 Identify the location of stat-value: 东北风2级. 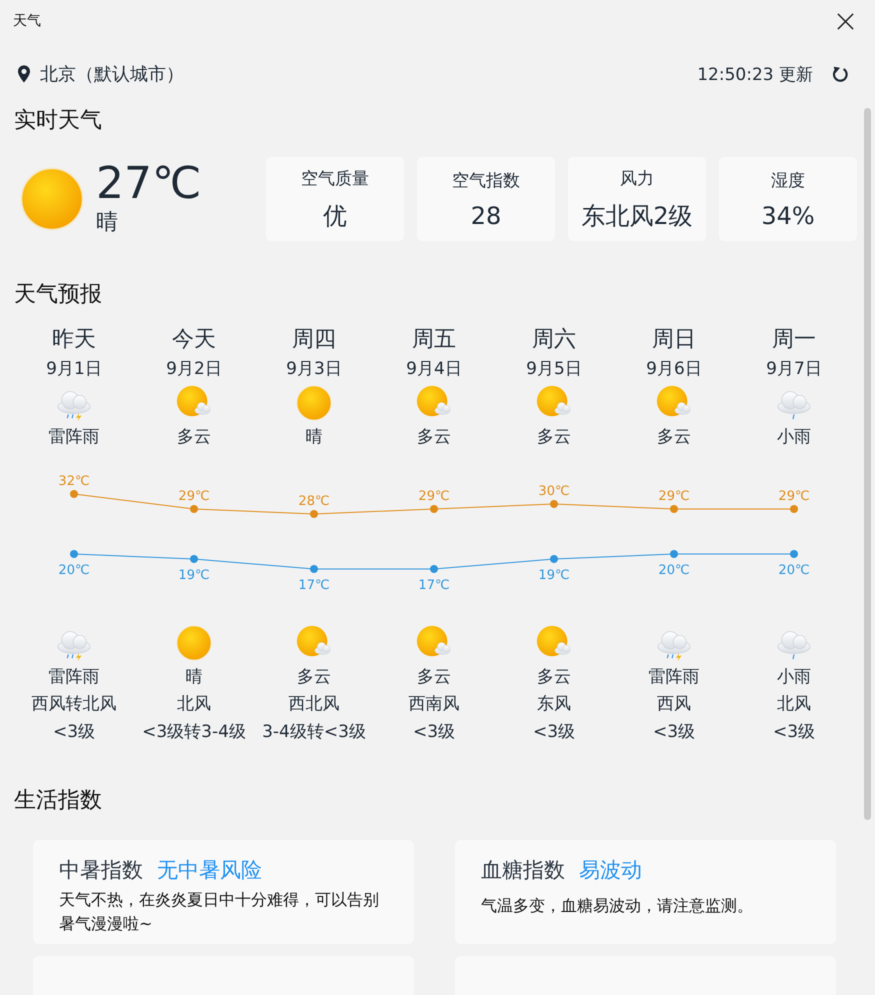
(637, 216).